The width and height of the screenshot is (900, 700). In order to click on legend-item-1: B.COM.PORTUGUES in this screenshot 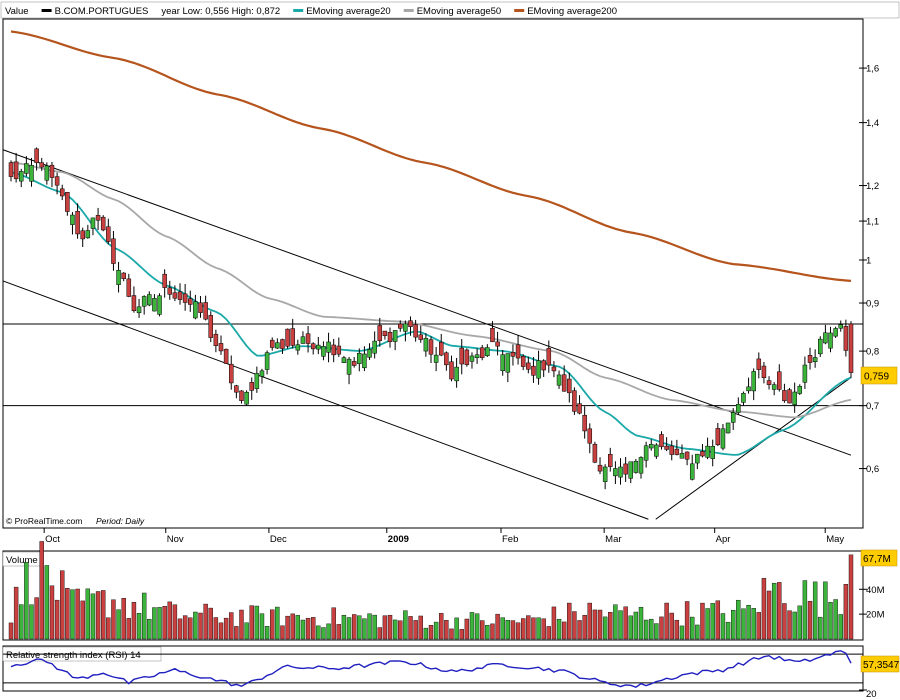, I will do `click(102, 11)`.